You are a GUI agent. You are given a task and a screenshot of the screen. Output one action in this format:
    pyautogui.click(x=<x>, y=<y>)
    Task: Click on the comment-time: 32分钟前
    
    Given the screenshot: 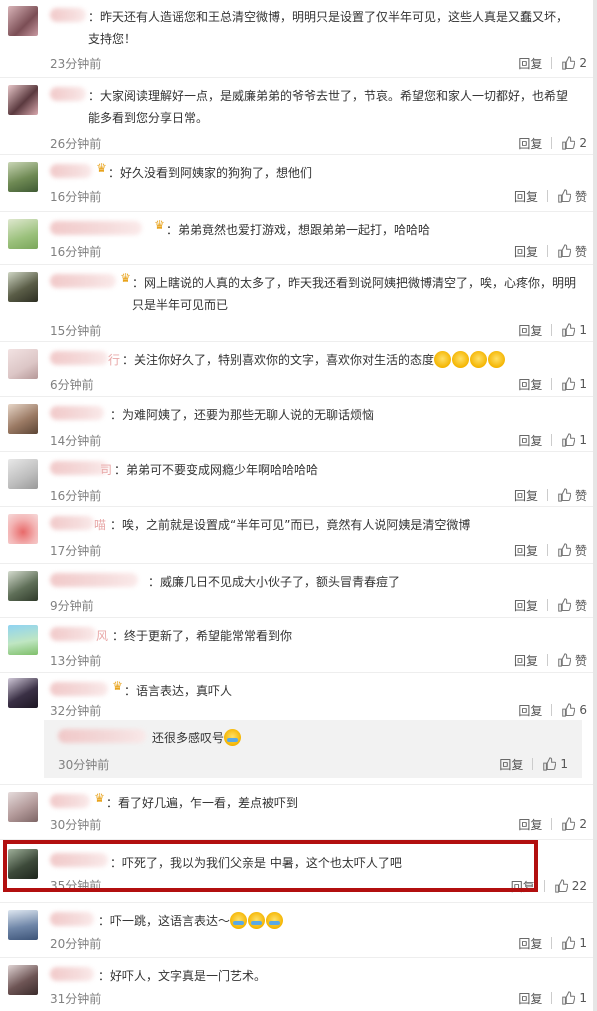 What is the action you would take?
    pyautogui.click(x=76, y=711)
    